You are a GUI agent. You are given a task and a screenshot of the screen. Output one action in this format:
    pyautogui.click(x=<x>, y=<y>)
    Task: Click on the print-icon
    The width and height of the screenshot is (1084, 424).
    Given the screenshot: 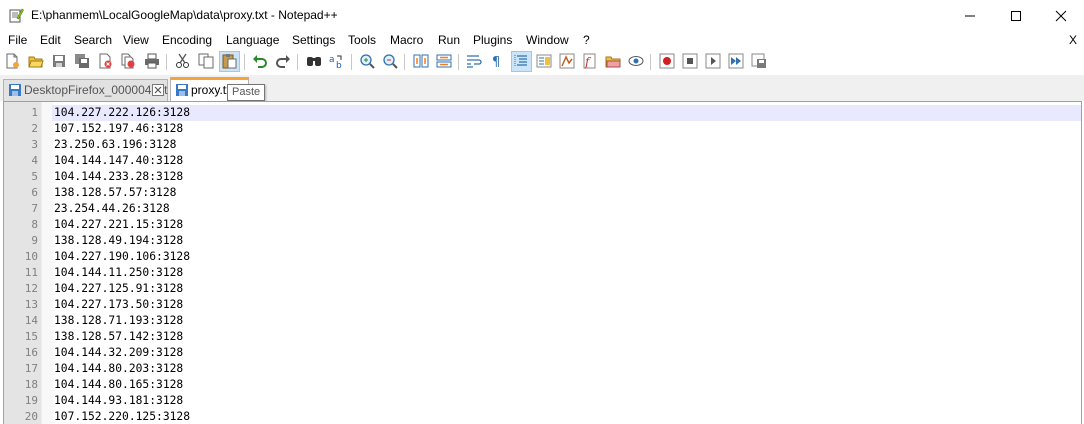 What is the action you would take?
    pyautogui.click(x=152, y=61)
    